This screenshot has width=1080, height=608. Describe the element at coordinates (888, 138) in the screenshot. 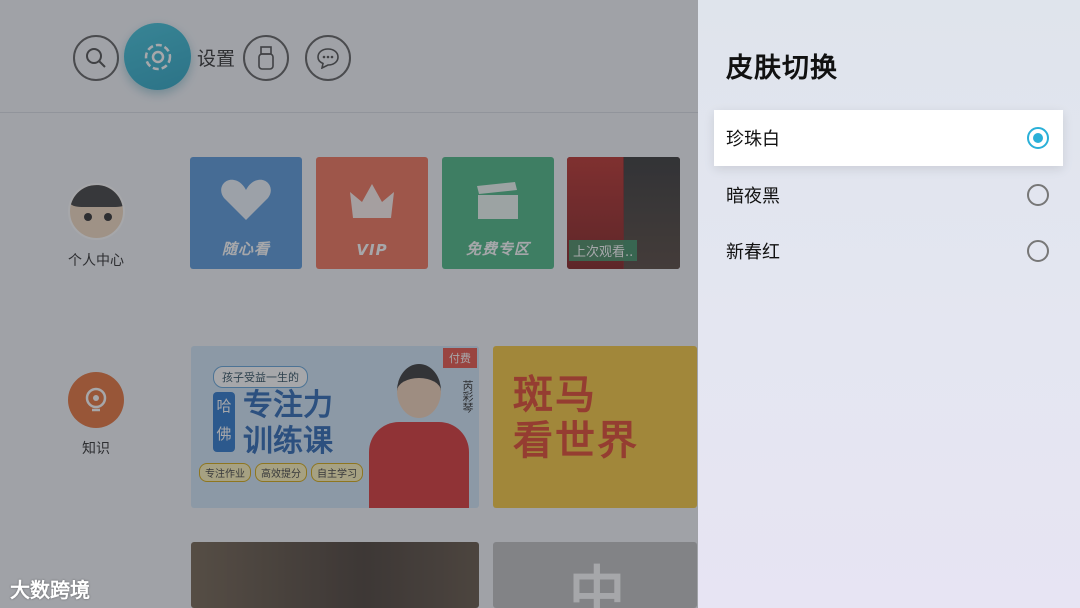

I see `skin-option-pearl-white: 珍珠白` at that location.